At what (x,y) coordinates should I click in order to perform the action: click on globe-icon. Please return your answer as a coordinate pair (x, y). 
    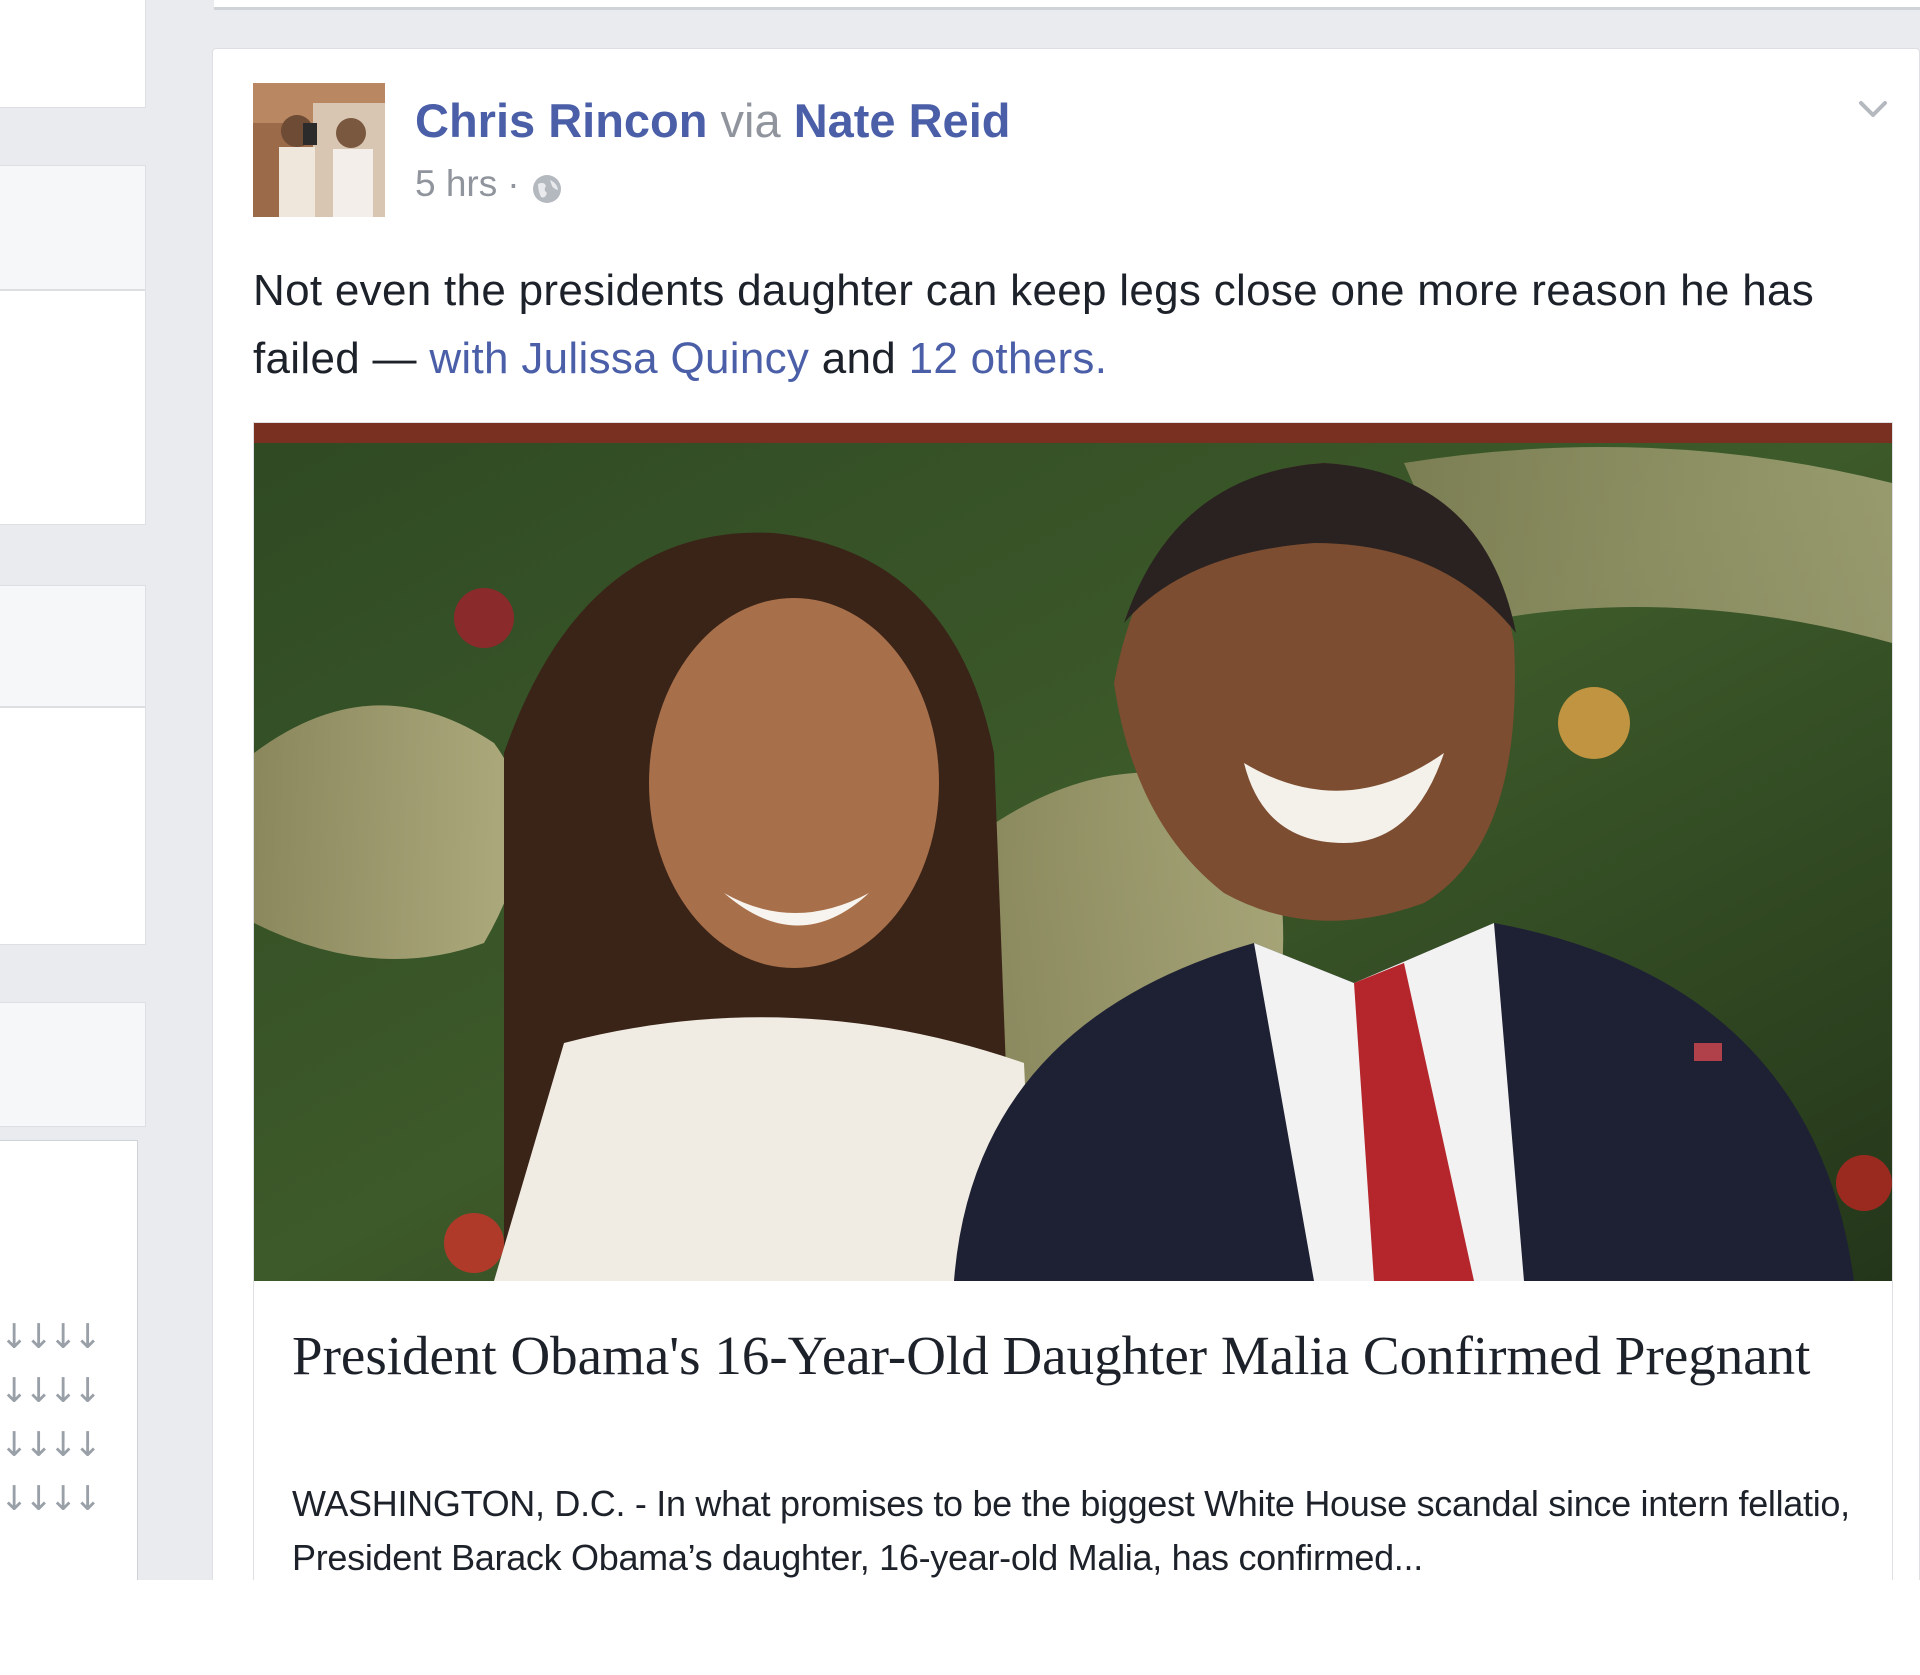
    Looking at the image, I should click on (547, 188).